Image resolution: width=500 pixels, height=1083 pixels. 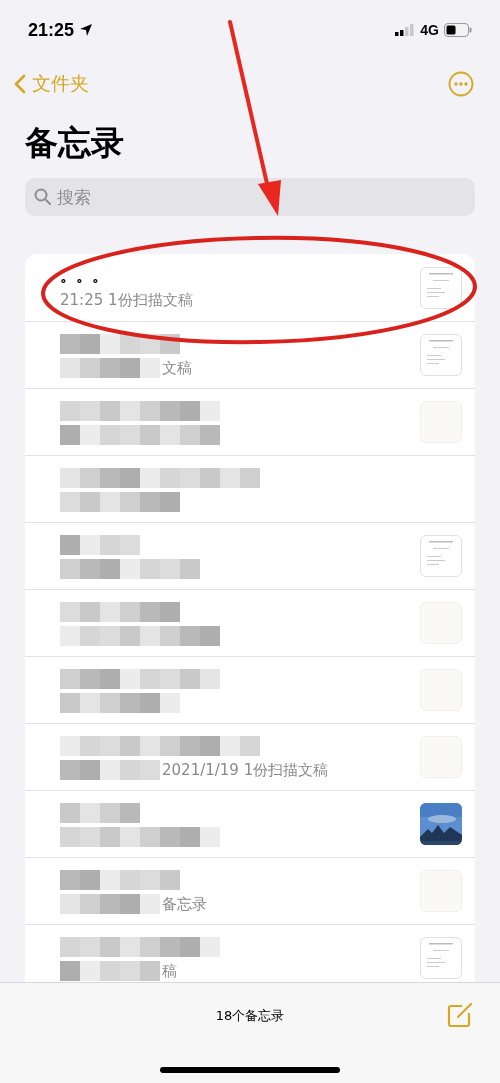 I want to click on battery-icon, so click(x=458, y=30).